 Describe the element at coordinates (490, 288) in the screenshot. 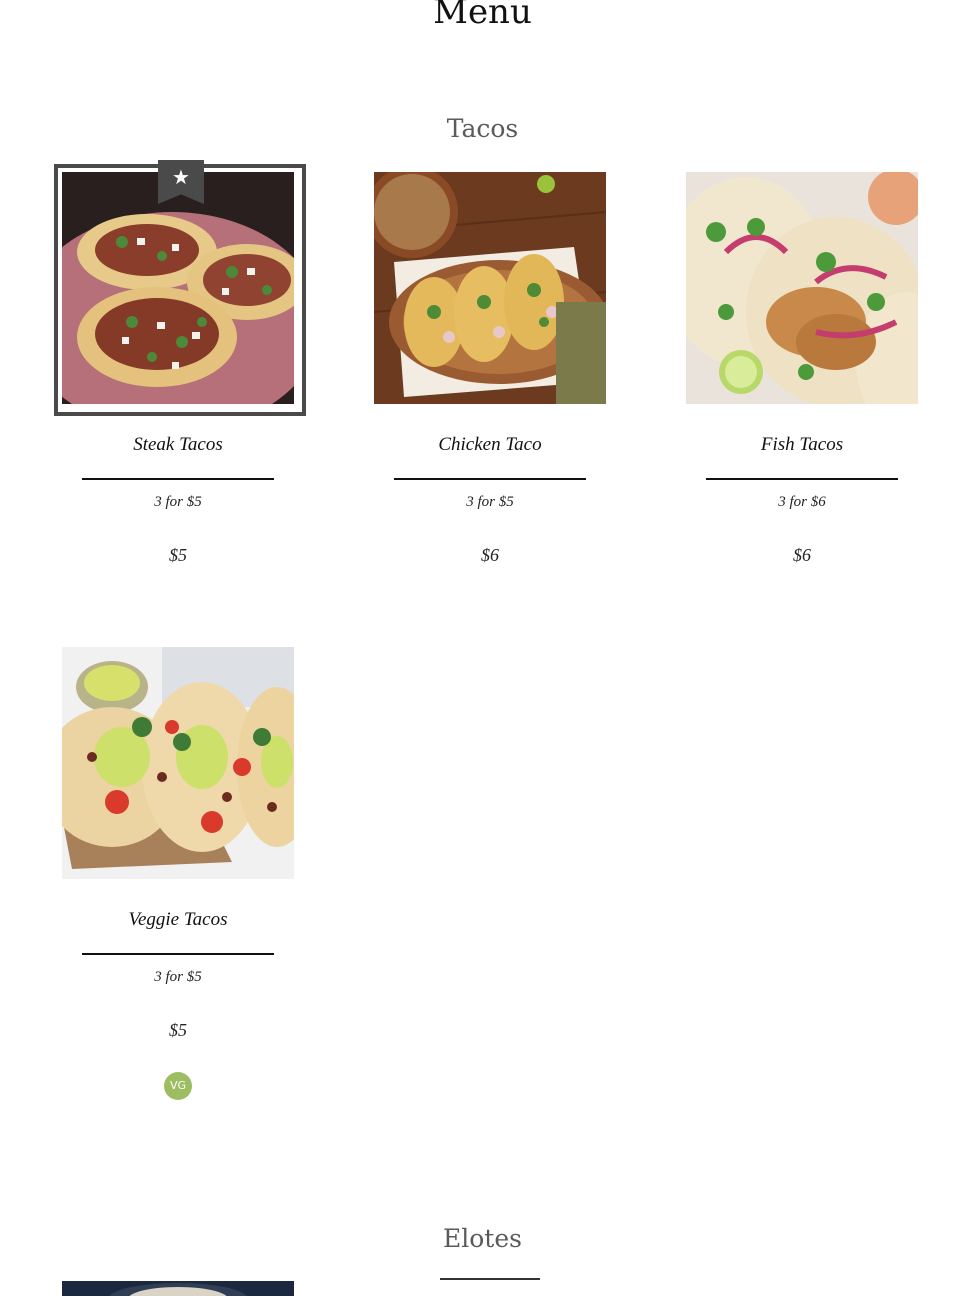

I see `chicken-taco-photo` at that location.